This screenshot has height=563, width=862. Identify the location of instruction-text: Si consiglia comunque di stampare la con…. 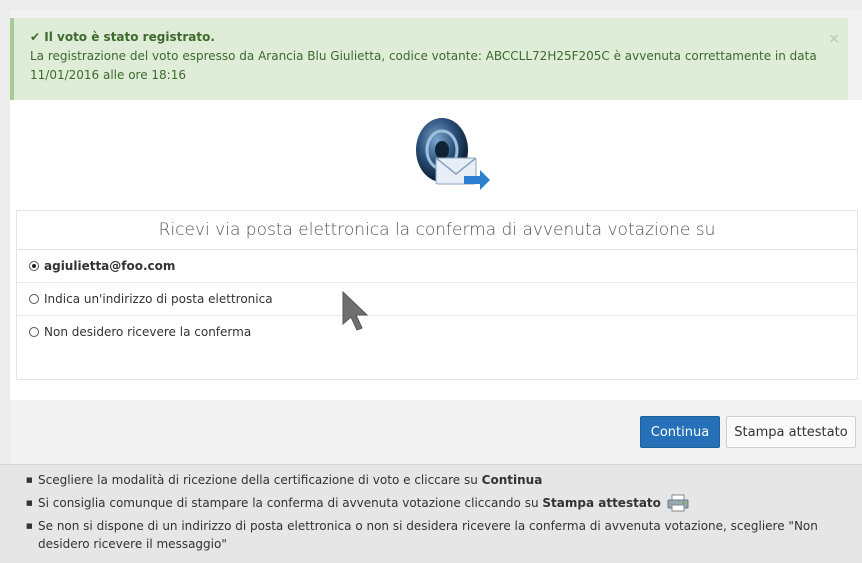
(290, 503).